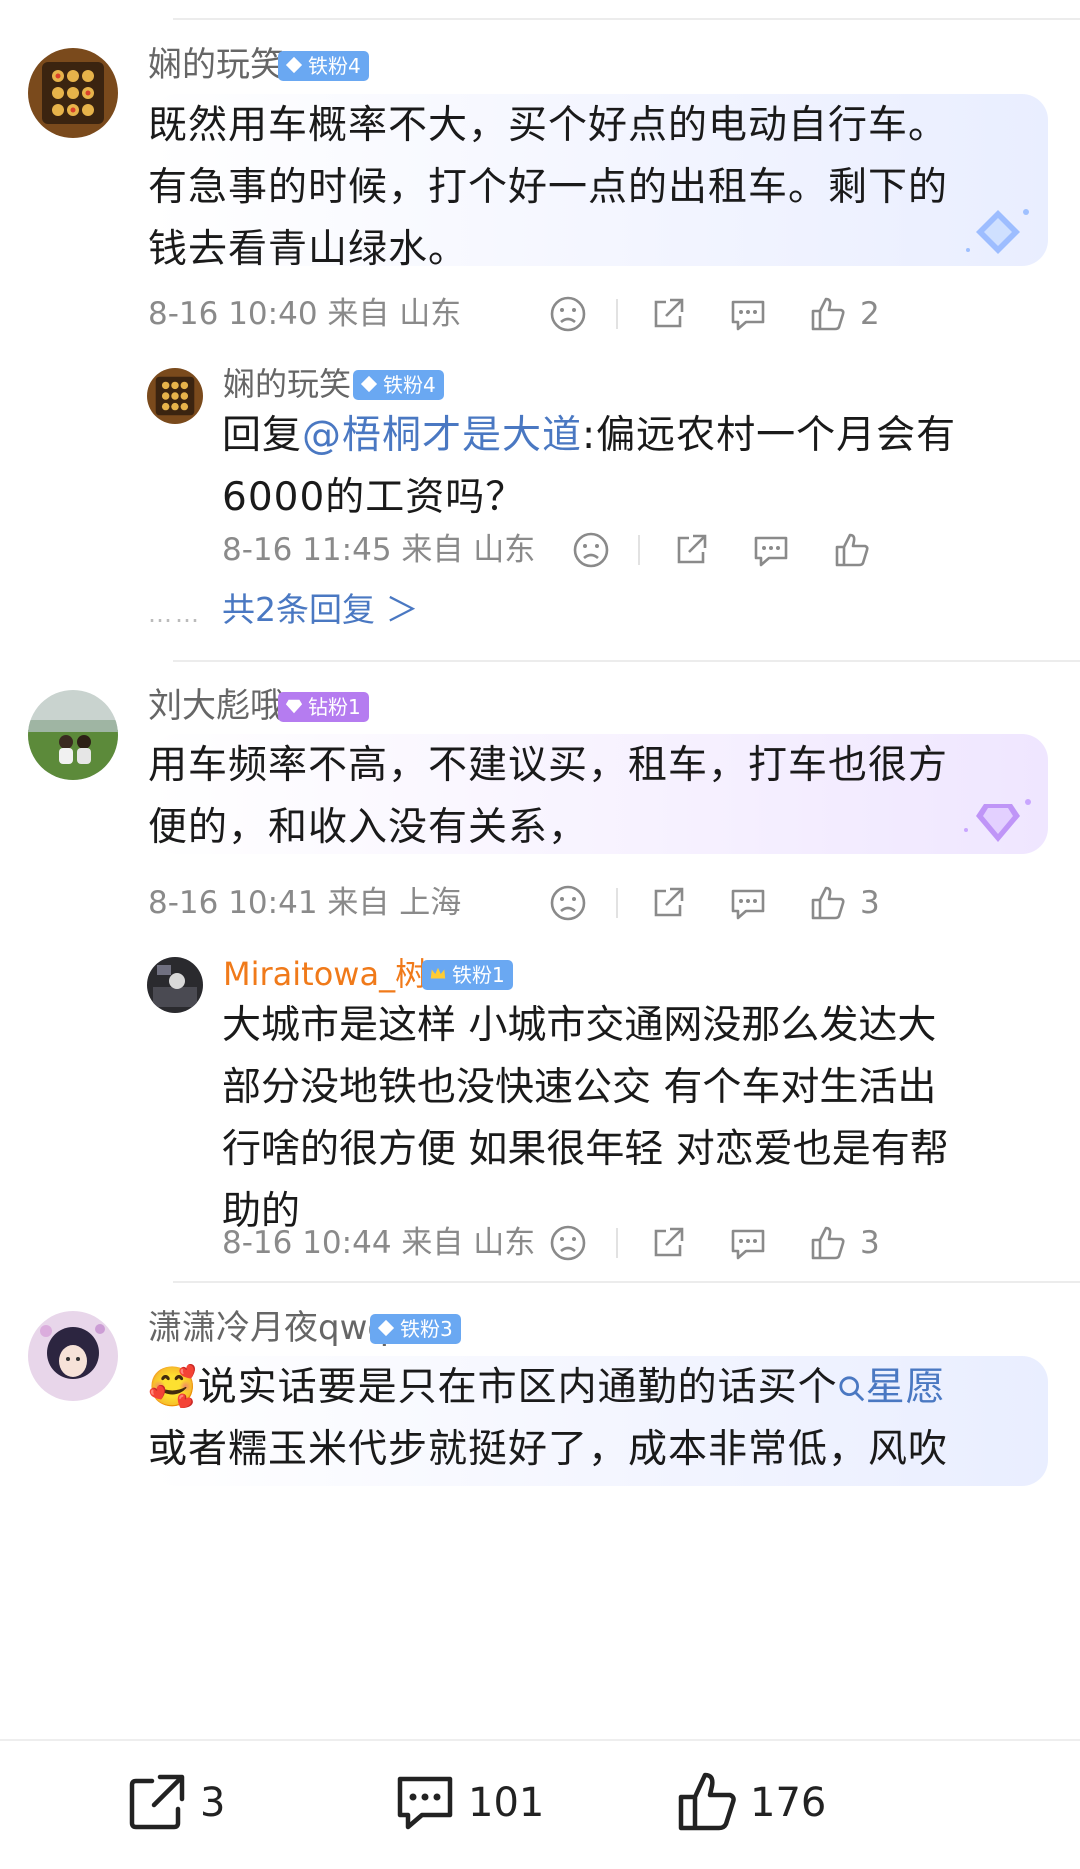 The height and width of the screenshot is (1869, 1080). I want to click on mention-link: @梧桐才是大道, so click(442, 435).